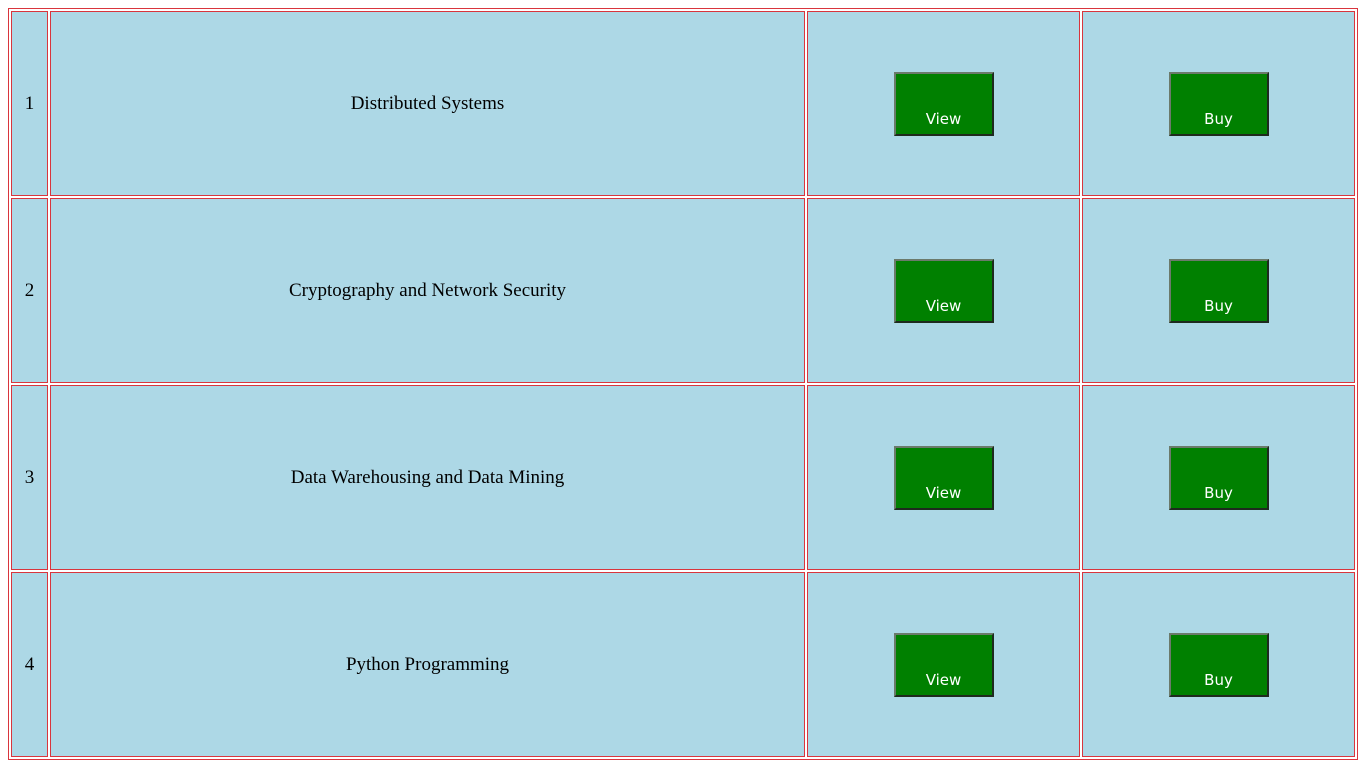  I want to click on book-title: Data Warehousing and Data Mining, so click(427, 477).